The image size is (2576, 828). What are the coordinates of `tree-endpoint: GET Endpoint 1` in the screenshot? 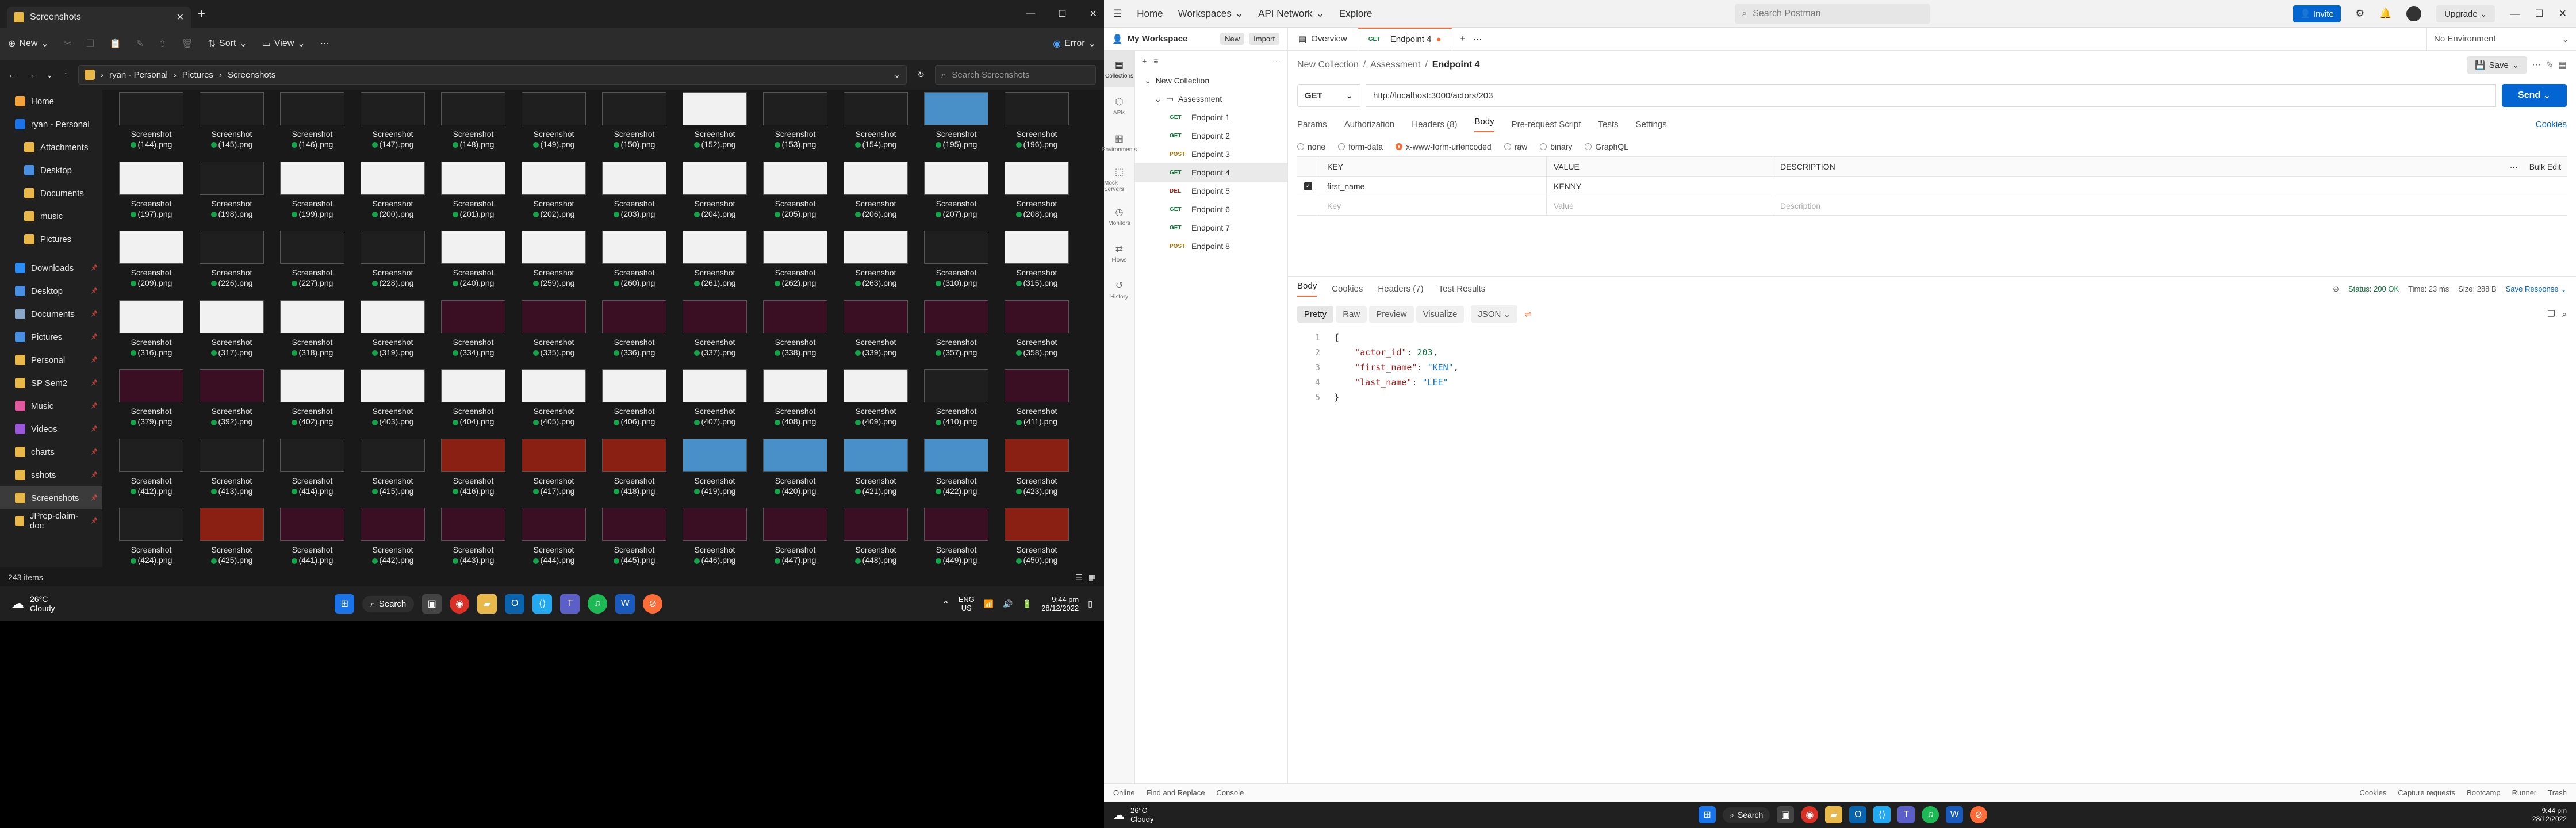 It's located at (1211, 117).